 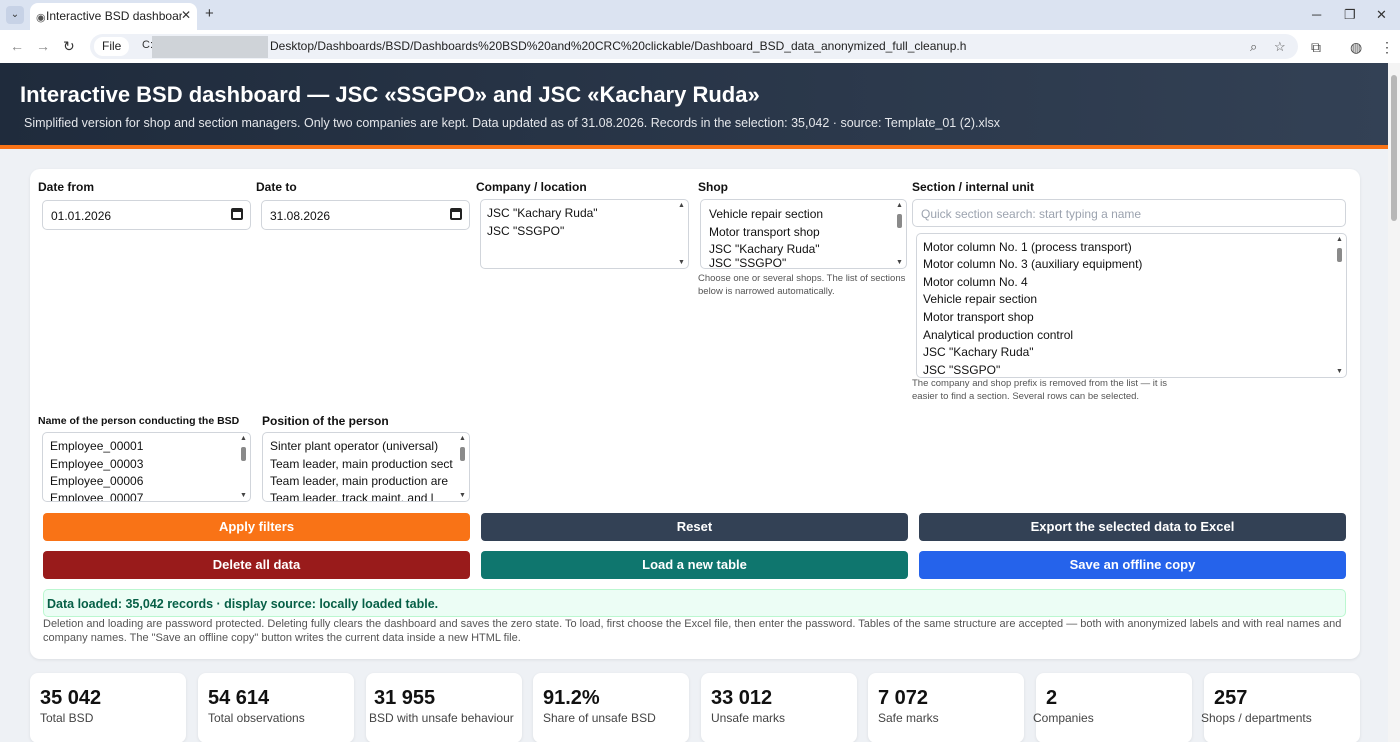 I want to click on minimize-icon: ─, so click(x=1316, y=14).